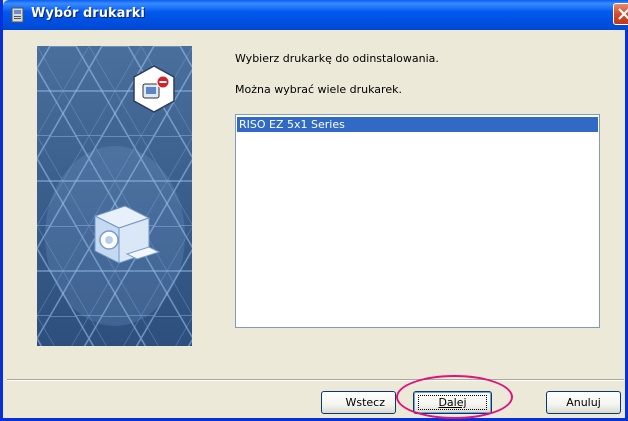  What do you see at coordinates (337, 58) in the screenshot?
I see `instruction-text: Wybierz drukarkę do odinstalowania.` at bounding box center [337, 58].